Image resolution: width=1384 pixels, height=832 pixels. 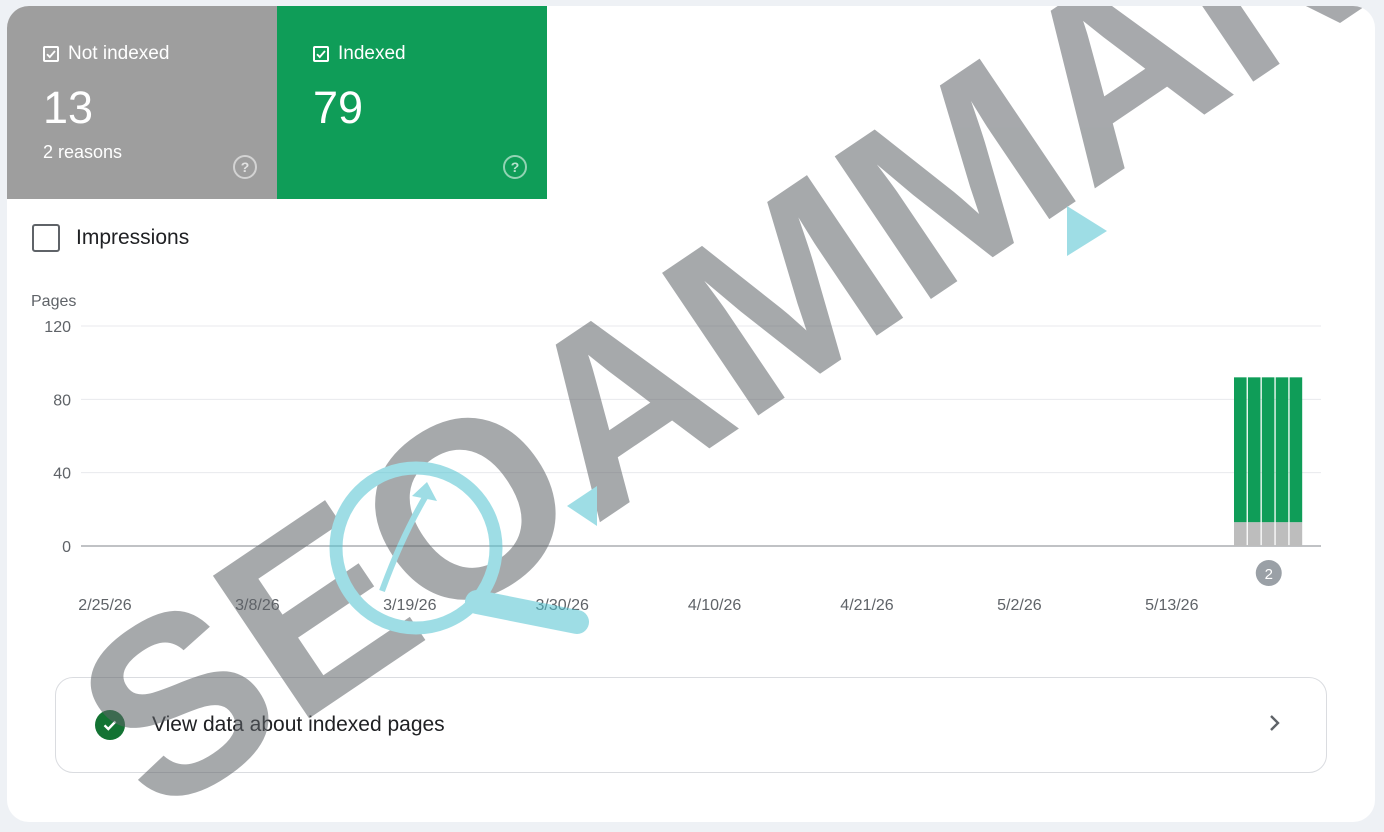 What do you see at coordinates (1171, 605) in the screenshot?
I see `x-tick-label: 5/13/26` at bounding box center [1171, 605].